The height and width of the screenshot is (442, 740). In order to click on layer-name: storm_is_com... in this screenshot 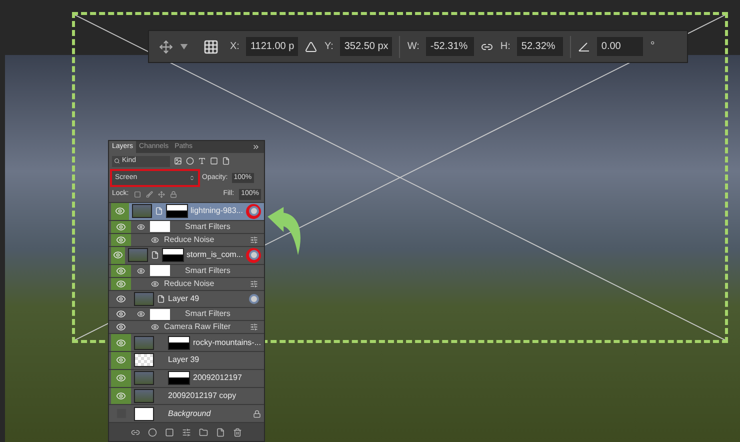, I will do `click(214, 255)`.